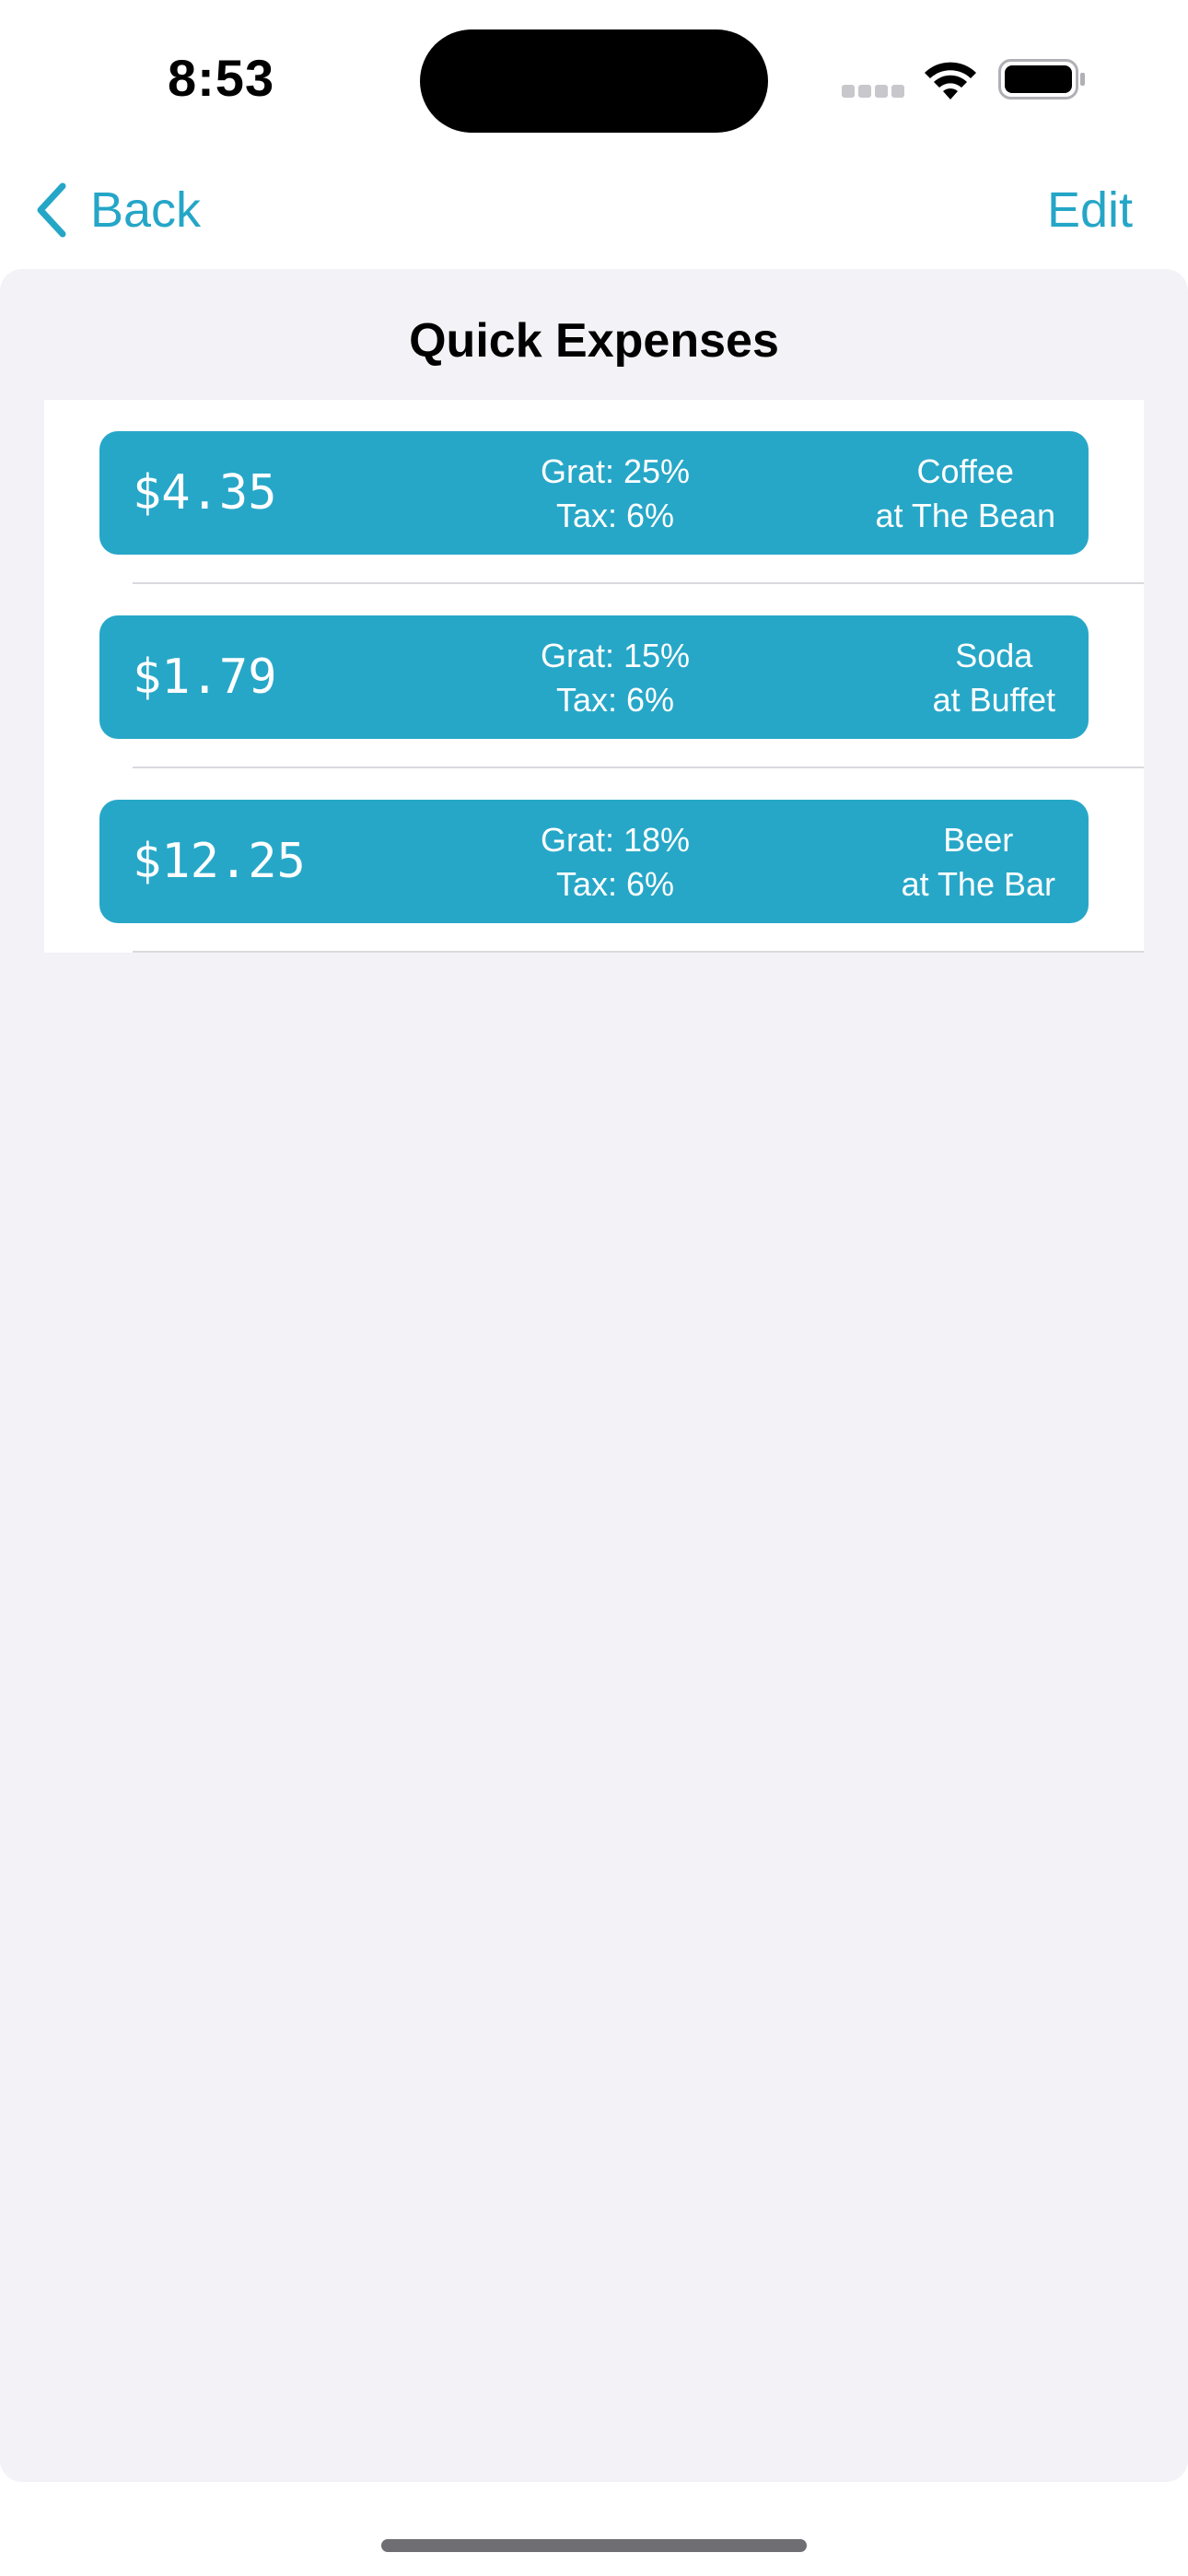  Describe the element at coordinates (615, 656) in the screenshot. I see `gratuity-label: Grat: 15%` at that location.